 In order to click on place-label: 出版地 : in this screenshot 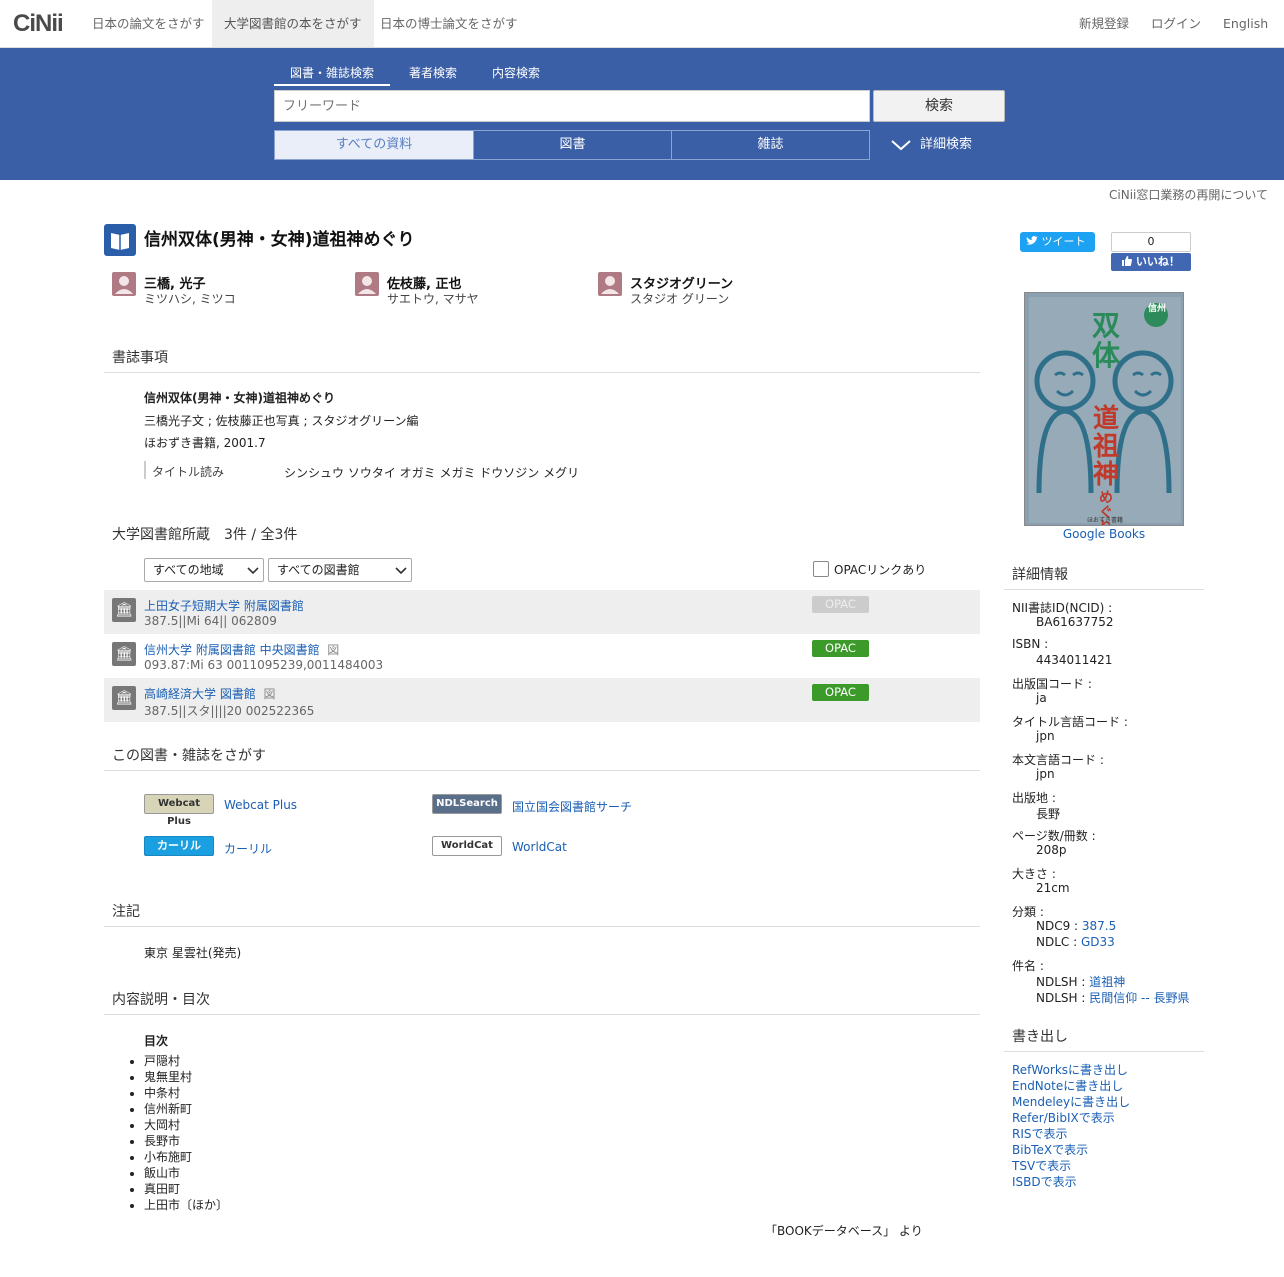, I will do `click(1034, 798)`.